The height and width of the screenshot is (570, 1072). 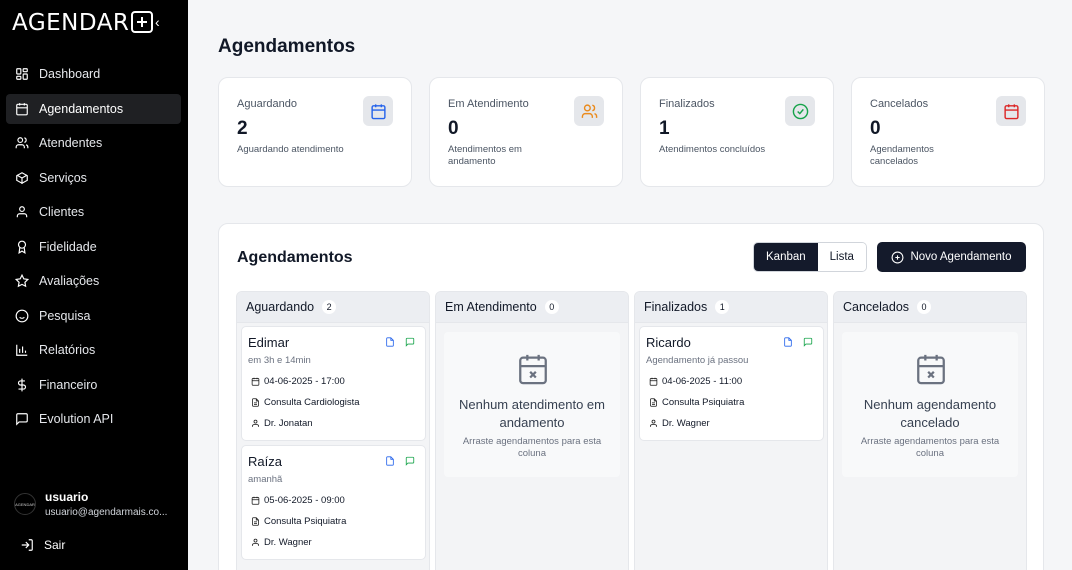 What do you see at coordinates (93, 350) in the screenshot?
I see `sidebar-item-relatorios: Relatórios` at bounding box center [93, 350].